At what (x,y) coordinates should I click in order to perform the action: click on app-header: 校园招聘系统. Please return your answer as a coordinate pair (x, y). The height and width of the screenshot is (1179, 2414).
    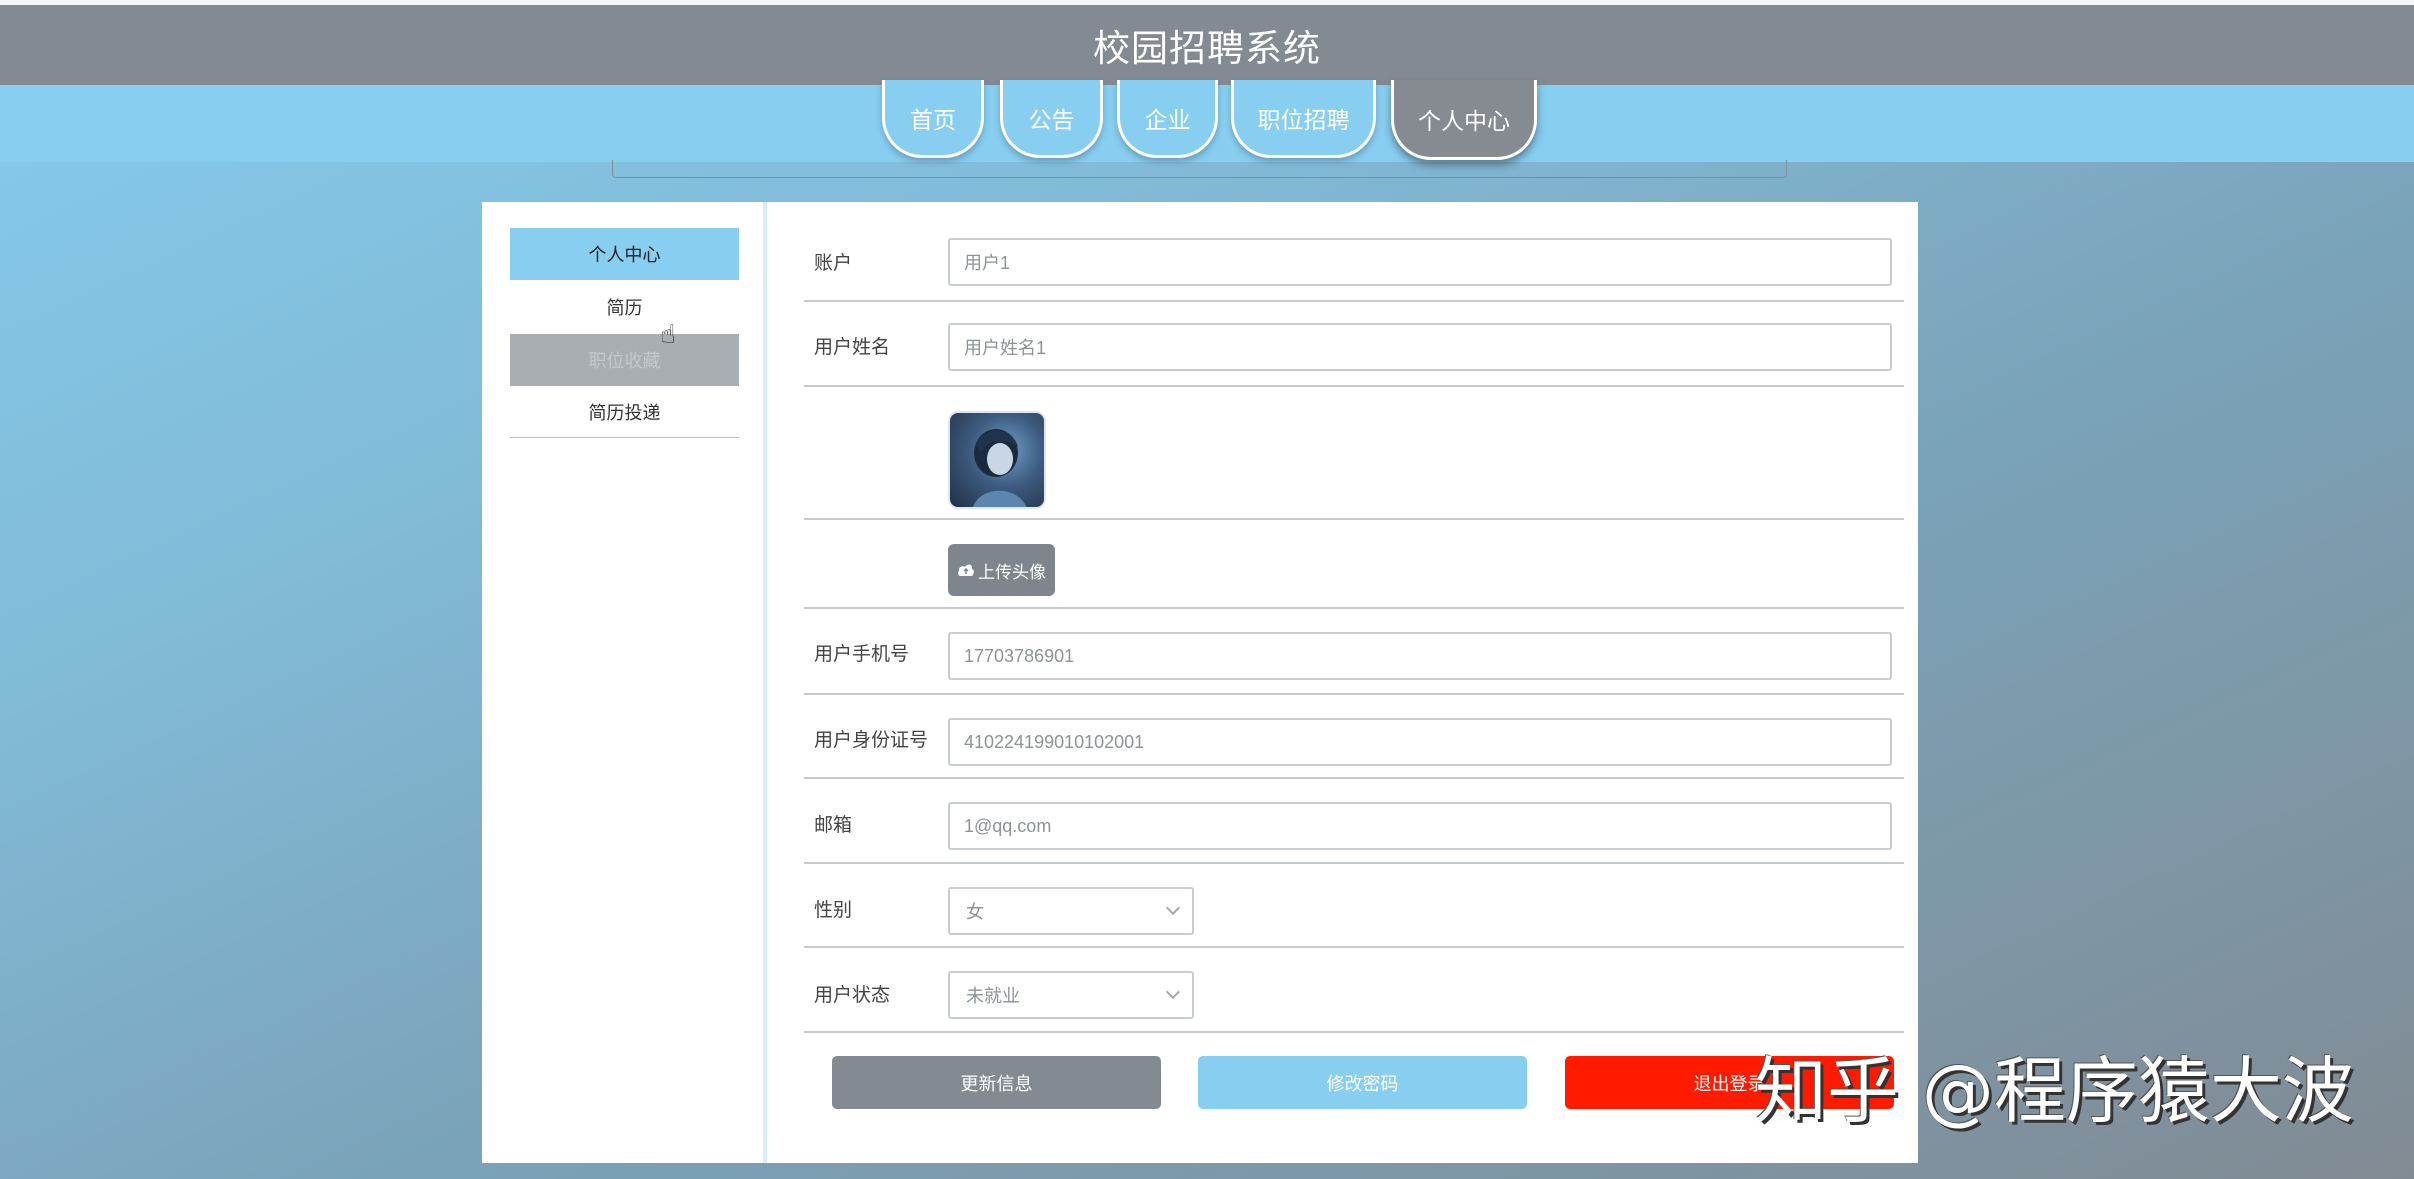
    Looking at the image, I should click on (1207, 45).